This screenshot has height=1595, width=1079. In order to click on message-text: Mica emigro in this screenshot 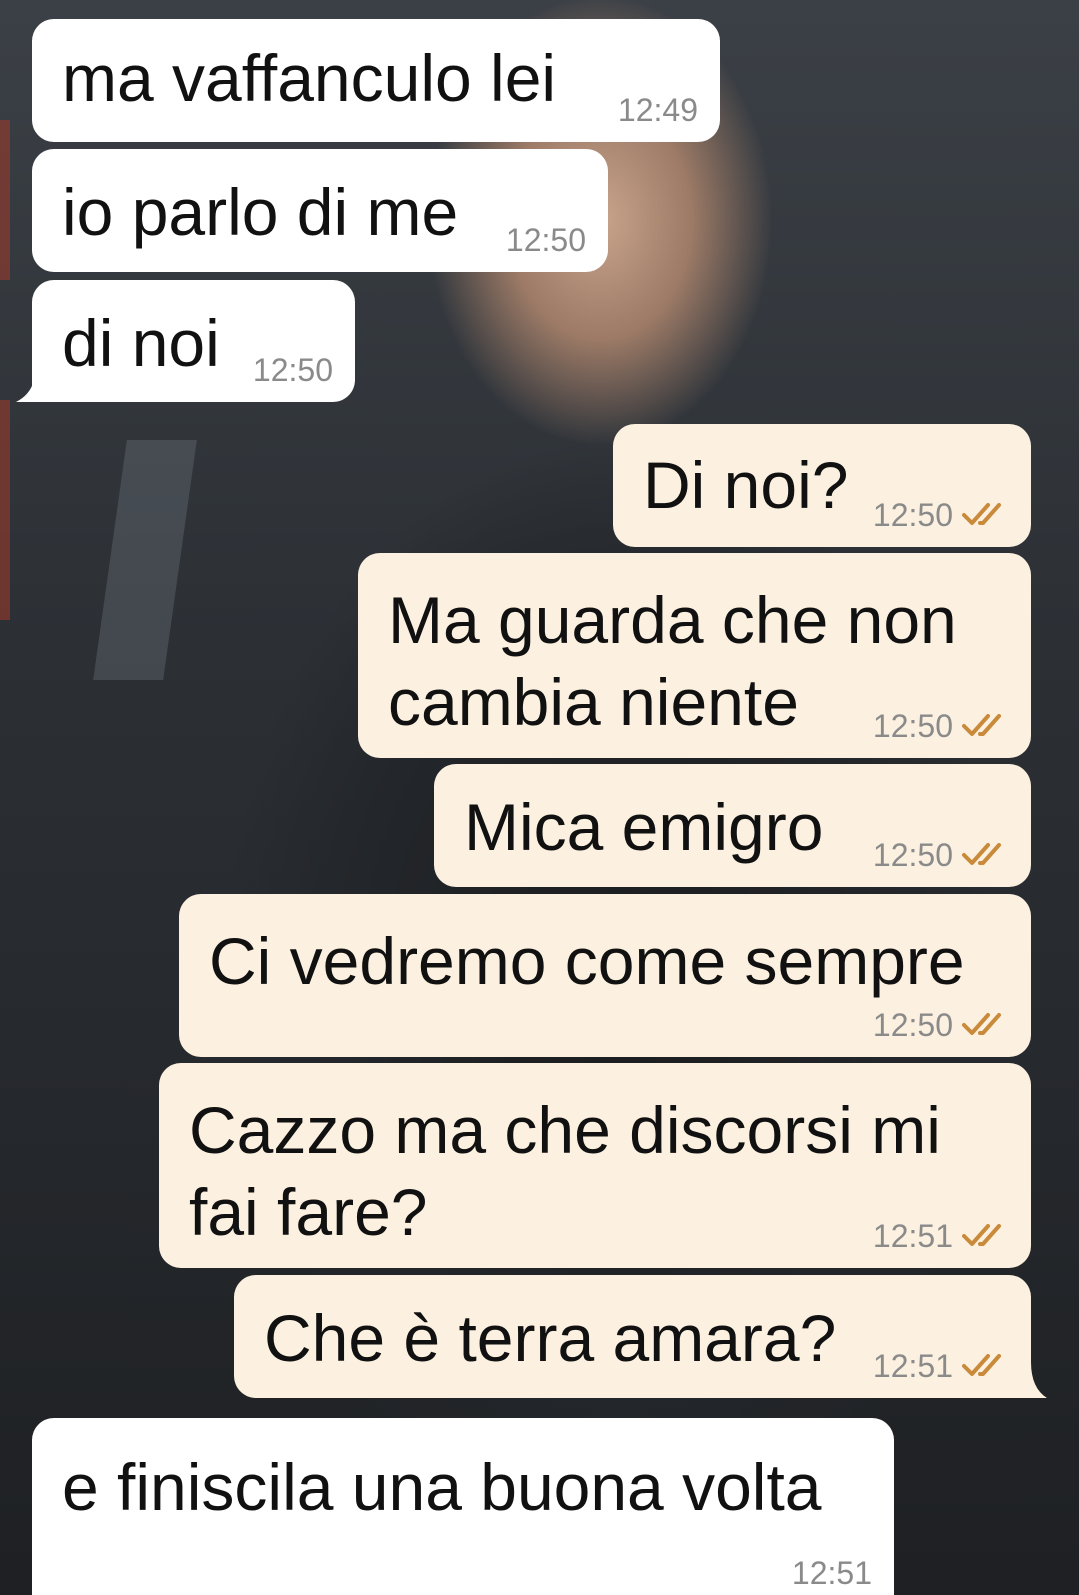, I will do `click(644, 827)`.